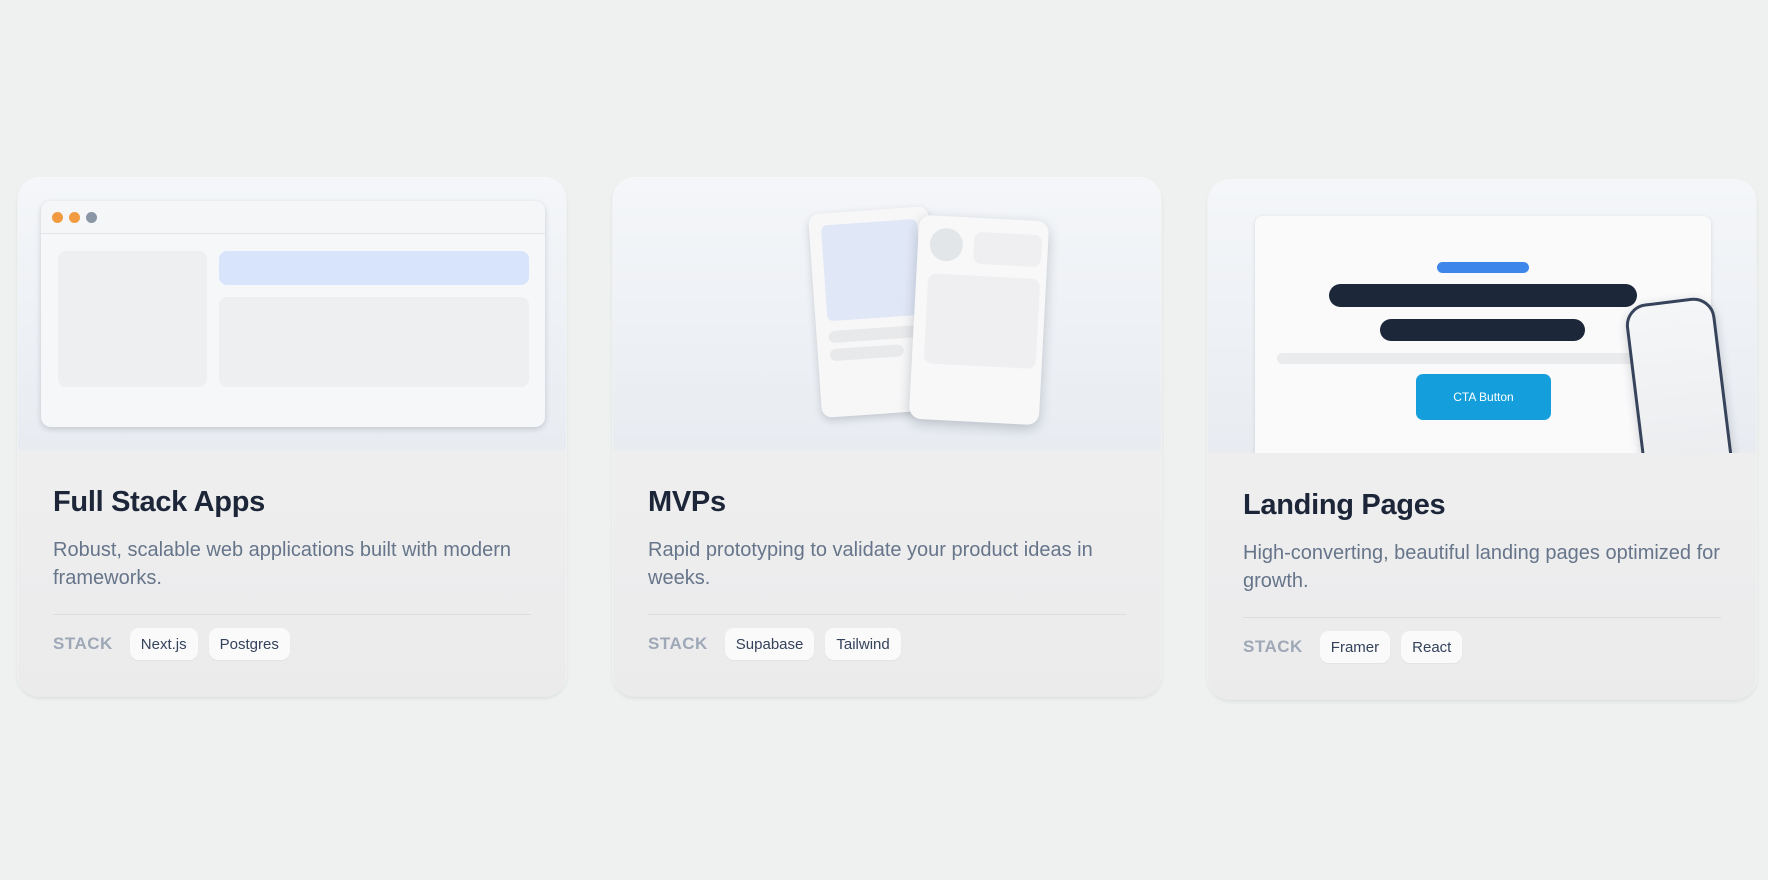 This screenshot has width=1768, height=880. What do you see at coordinates (1432, 647) in the screenshot?
I see `stack-tag: React` at bounding box center [1432, 647].